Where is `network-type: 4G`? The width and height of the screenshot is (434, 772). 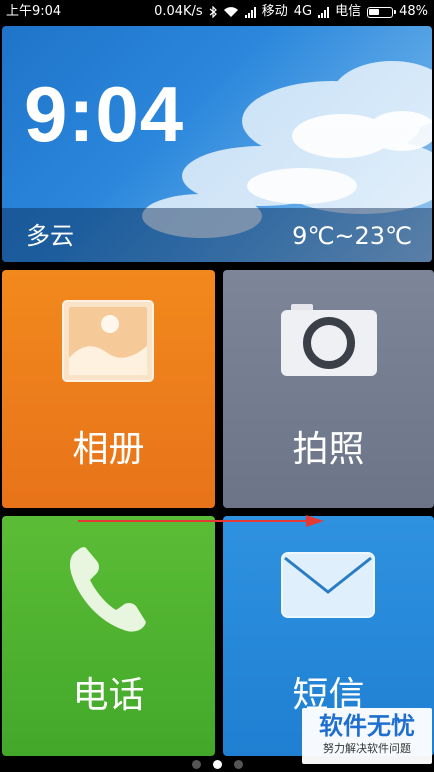 network-type: 4G is located at coordinates (303, 11).